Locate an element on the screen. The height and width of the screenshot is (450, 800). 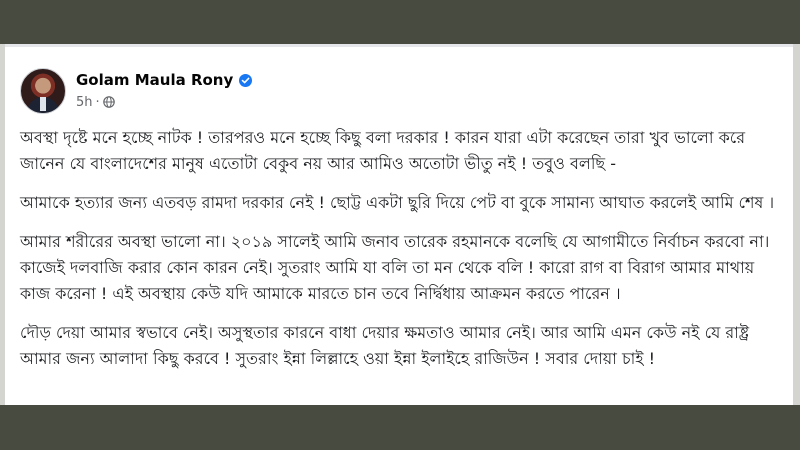
background-frame-bottom is located at coordinates (400, 427).